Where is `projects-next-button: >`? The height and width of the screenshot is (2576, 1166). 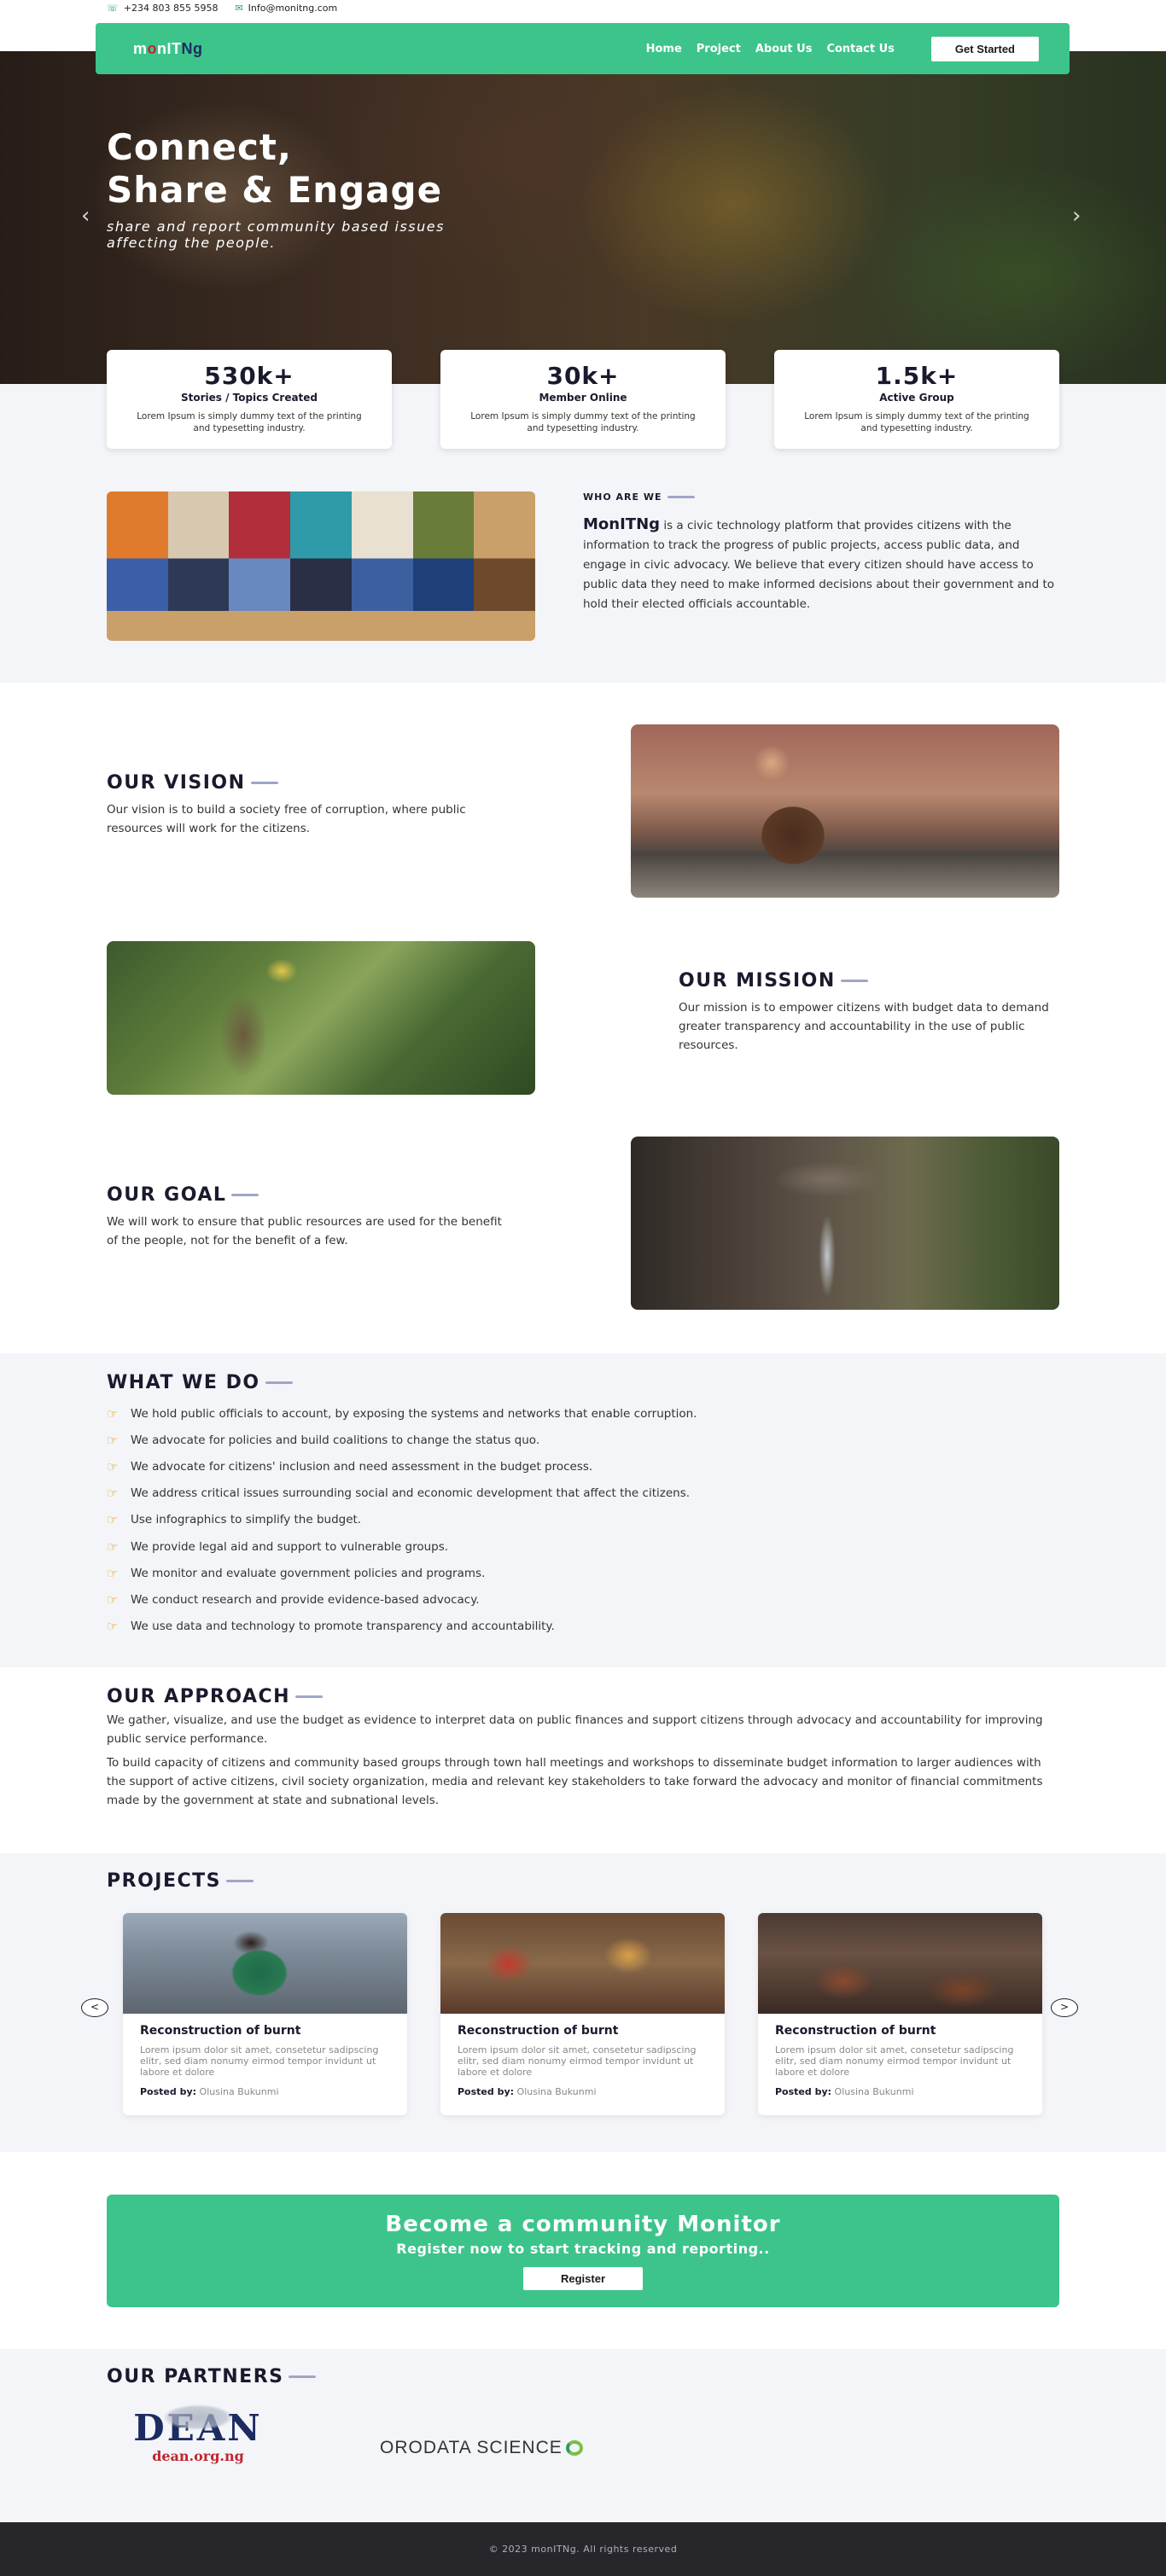 projects-next-button: > is located at coordinates (1065, 2007).